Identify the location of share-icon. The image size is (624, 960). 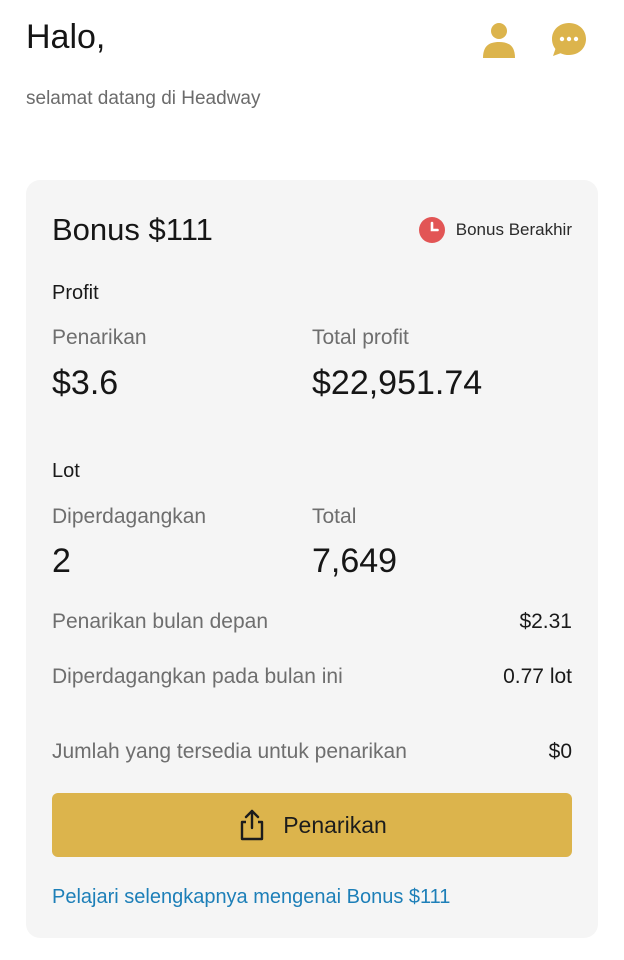
(252, 825).